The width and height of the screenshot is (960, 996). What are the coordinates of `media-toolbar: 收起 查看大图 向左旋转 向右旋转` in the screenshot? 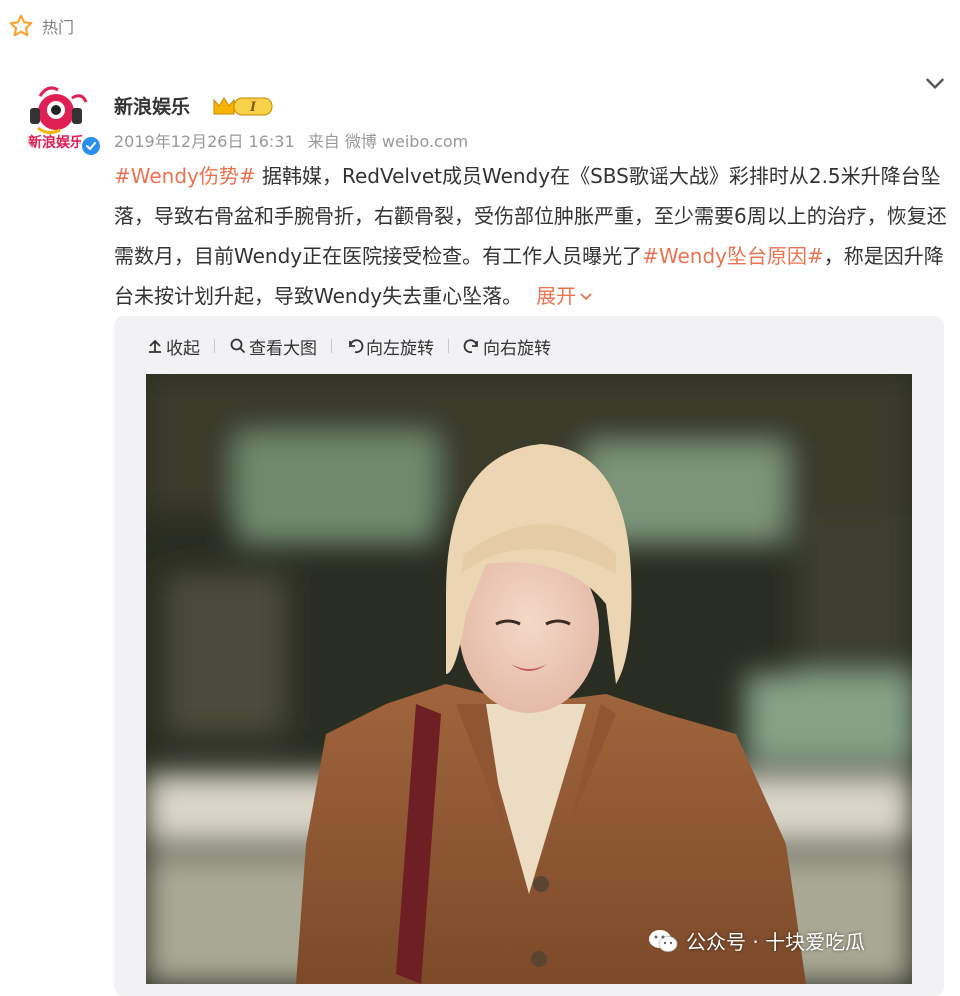 It's located at (348, 346).